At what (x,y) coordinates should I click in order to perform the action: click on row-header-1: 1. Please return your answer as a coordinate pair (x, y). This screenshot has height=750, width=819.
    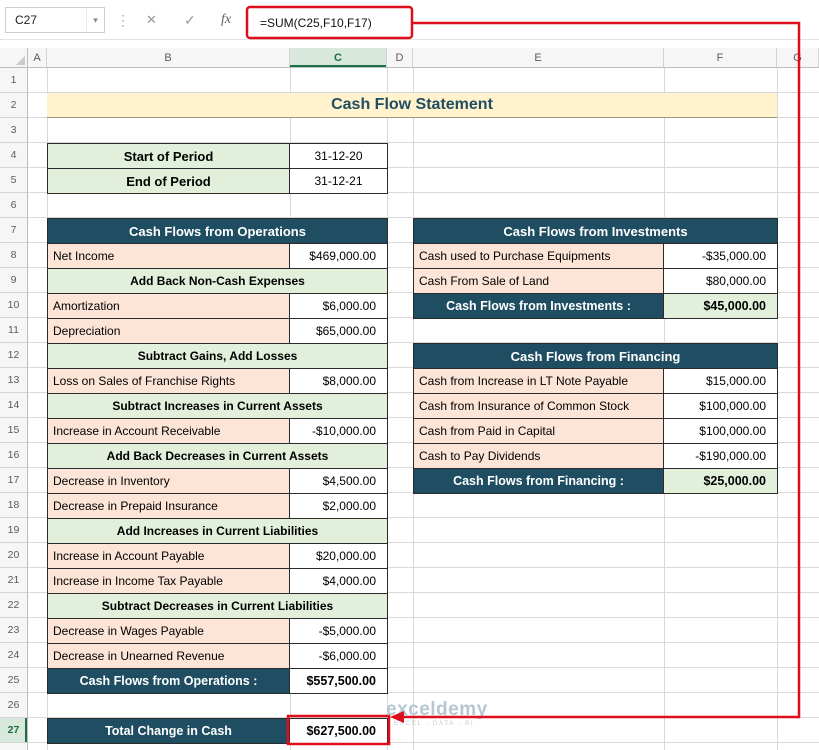
    Looking at the image, I should click on (13, 80).